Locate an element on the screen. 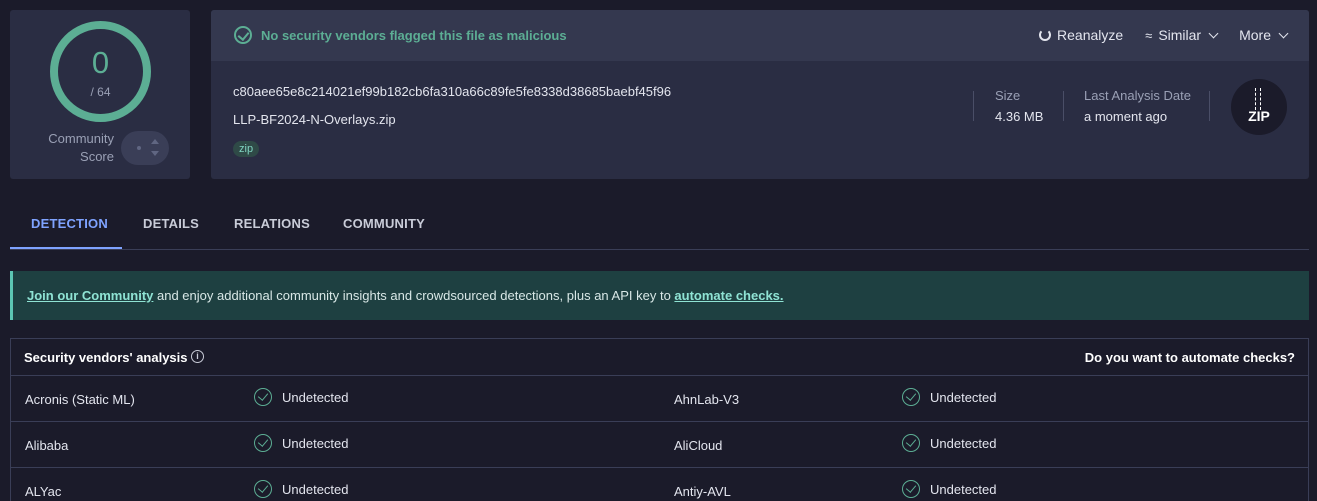 This screenshot has width=1317, height=501. file-actions: Reanalyze ≈ Similar More is located at coordinates (1164, 35).